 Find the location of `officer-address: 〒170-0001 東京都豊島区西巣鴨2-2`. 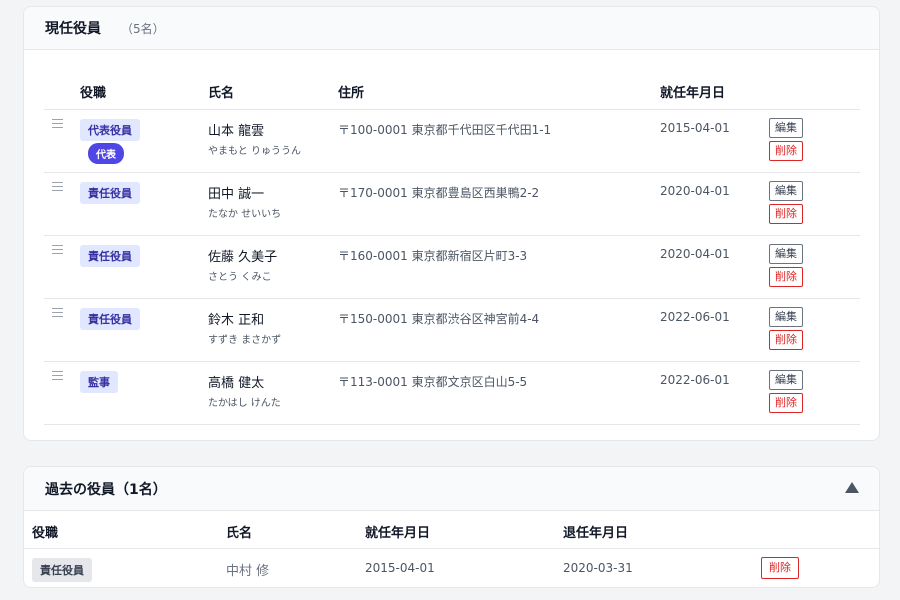

officer-address: 〒170-0001 東京都豊島区西巣鴨2-2 is located at coordinates (439, 193).